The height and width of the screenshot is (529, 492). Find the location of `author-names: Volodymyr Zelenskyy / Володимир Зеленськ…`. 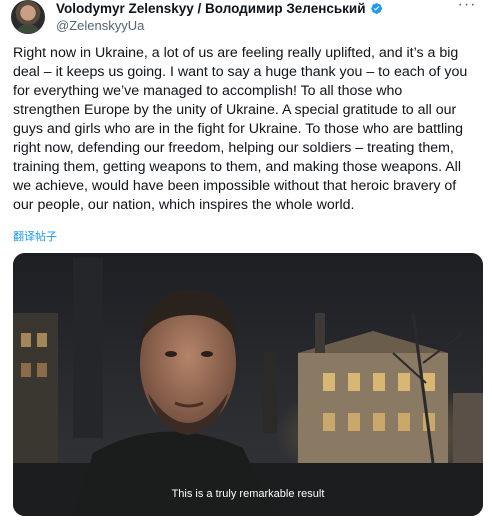

author-names: Volodymyr Zelenskyy / Володимир Зеленськ… is located at coordinates (219, 16).